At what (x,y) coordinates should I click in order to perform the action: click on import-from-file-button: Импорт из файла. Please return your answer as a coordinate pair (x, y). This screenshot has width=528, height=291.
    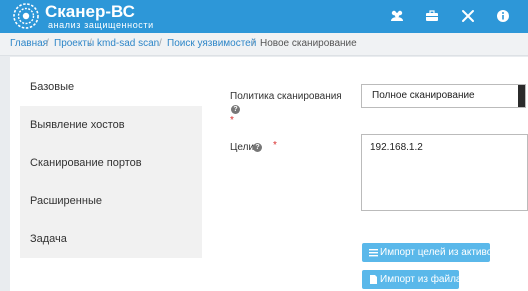
    Looking at the image, I should click on (412, 279).